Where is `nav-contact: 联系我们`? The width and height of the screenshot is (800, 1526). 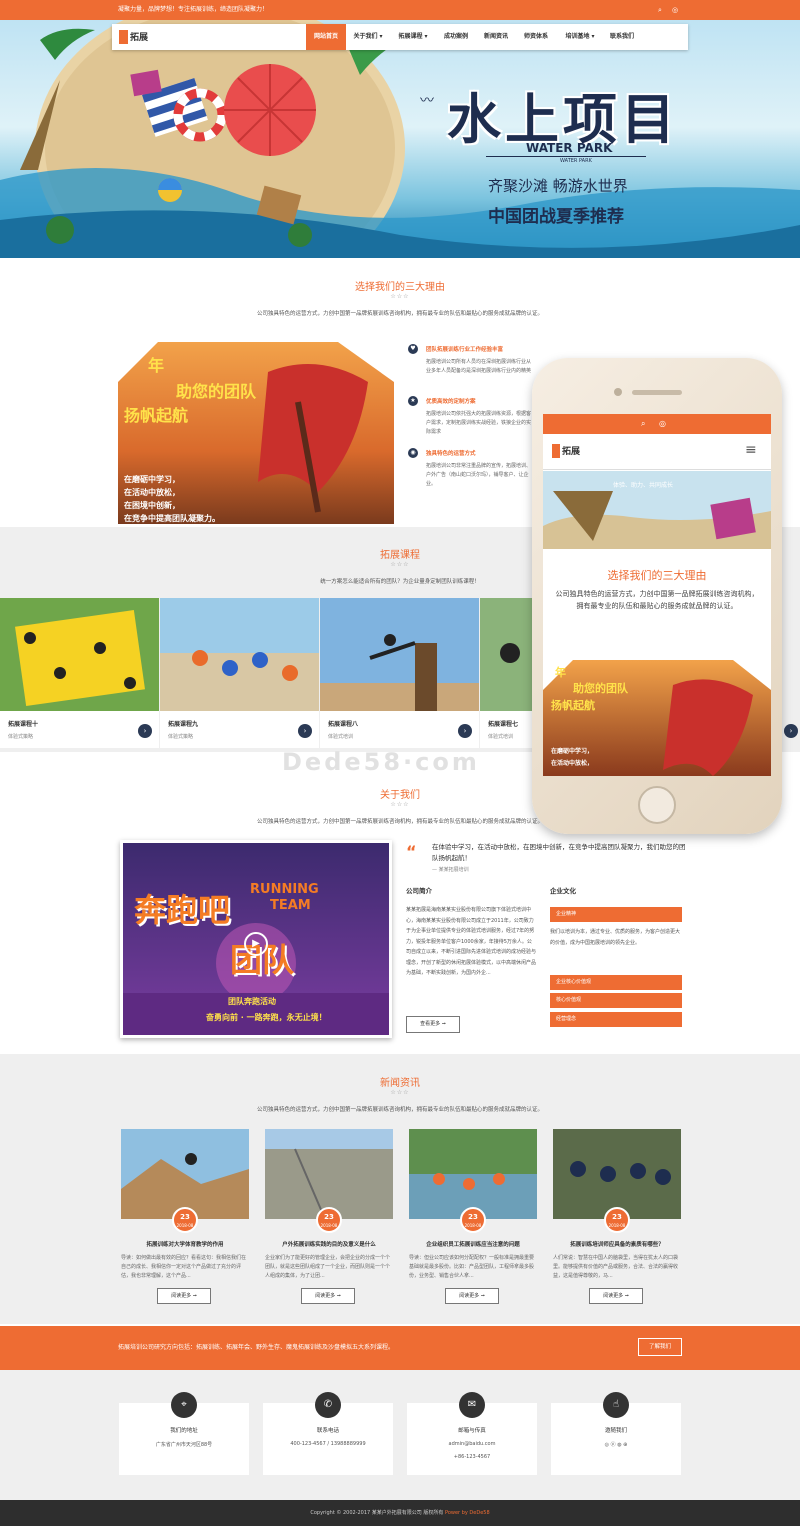 nav-contact: 联系我们 is located at coordinates (622, 37).